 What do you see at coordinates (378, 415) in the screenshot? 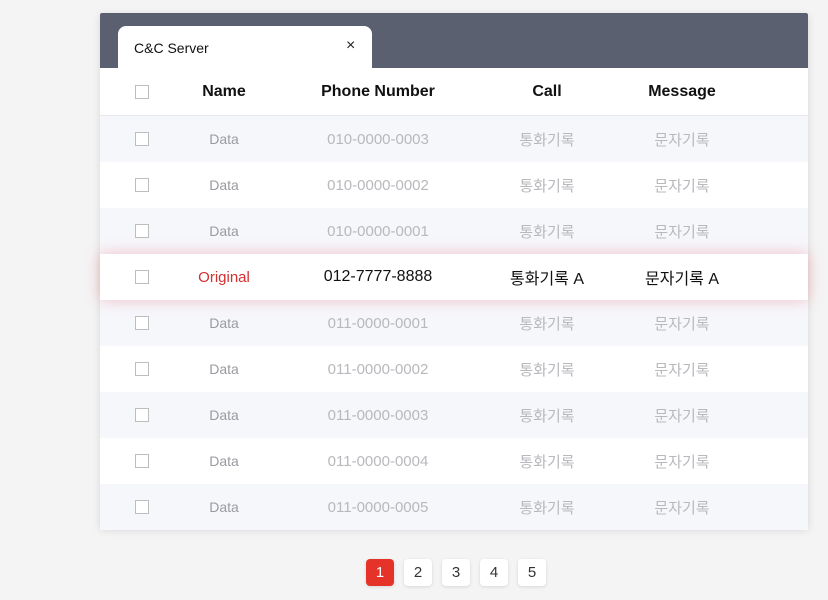
I see `row-phone: 011-0000-0003` at bounding box center [378, 415].